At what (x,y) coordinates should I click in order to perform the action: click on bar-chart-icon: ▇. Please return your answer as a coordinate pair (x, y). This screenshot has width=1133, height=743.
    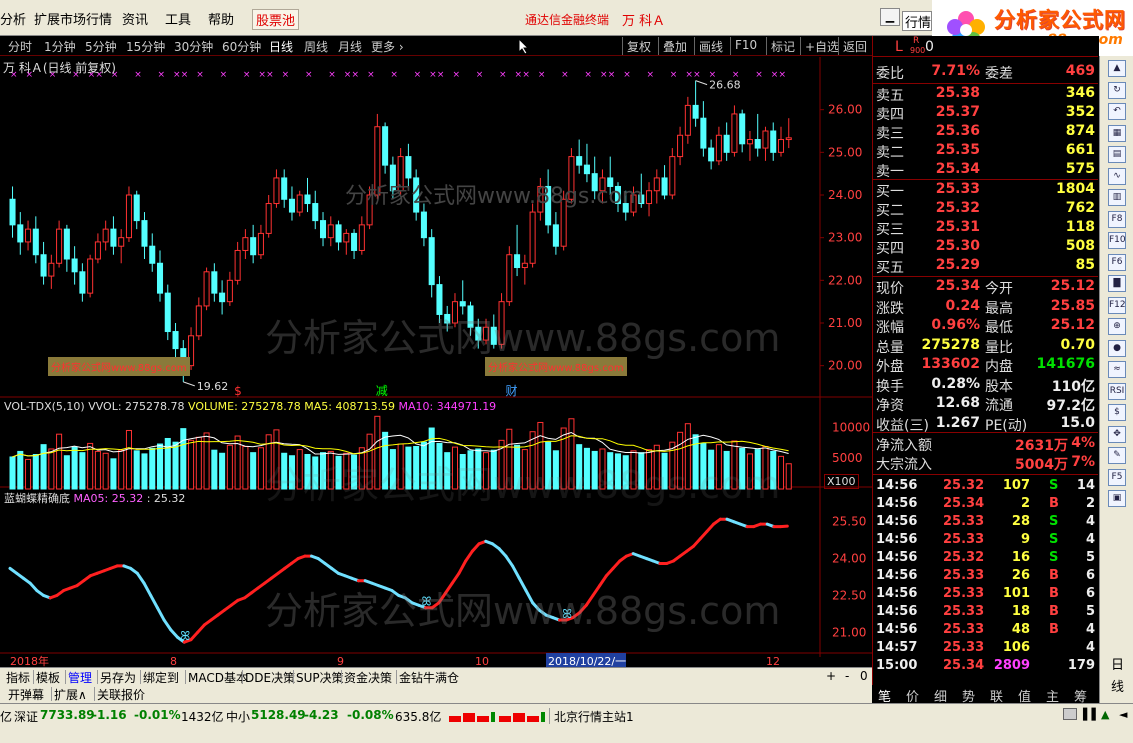
    Looking at the image, I should click on (1117, 283).